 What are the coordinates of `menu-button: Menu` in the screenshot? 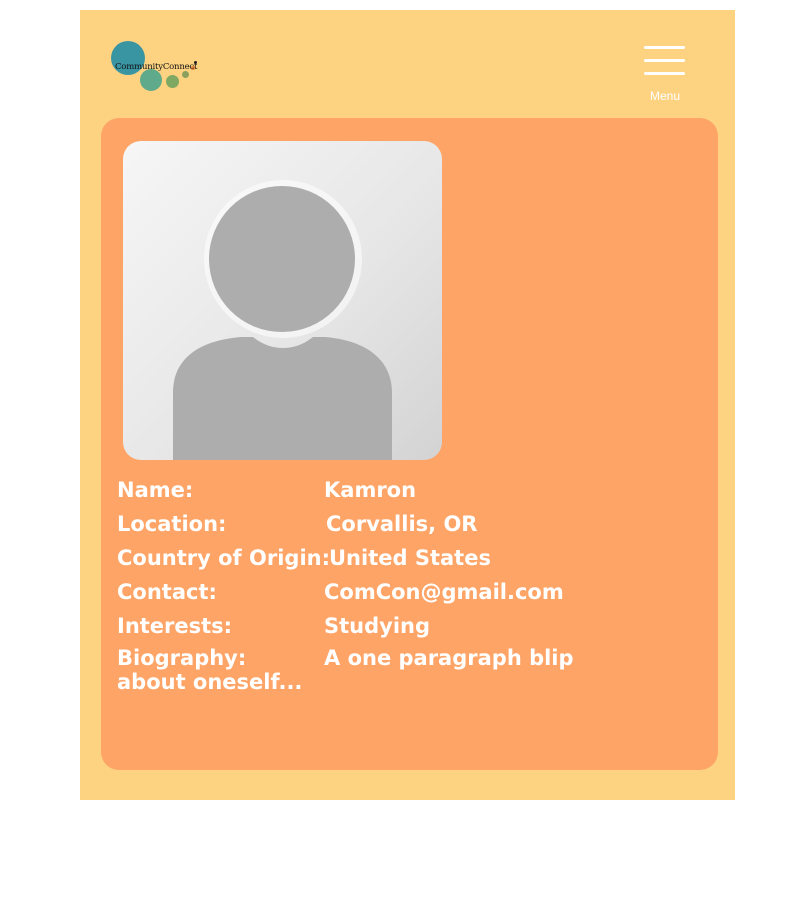 It's located at (665, 76).